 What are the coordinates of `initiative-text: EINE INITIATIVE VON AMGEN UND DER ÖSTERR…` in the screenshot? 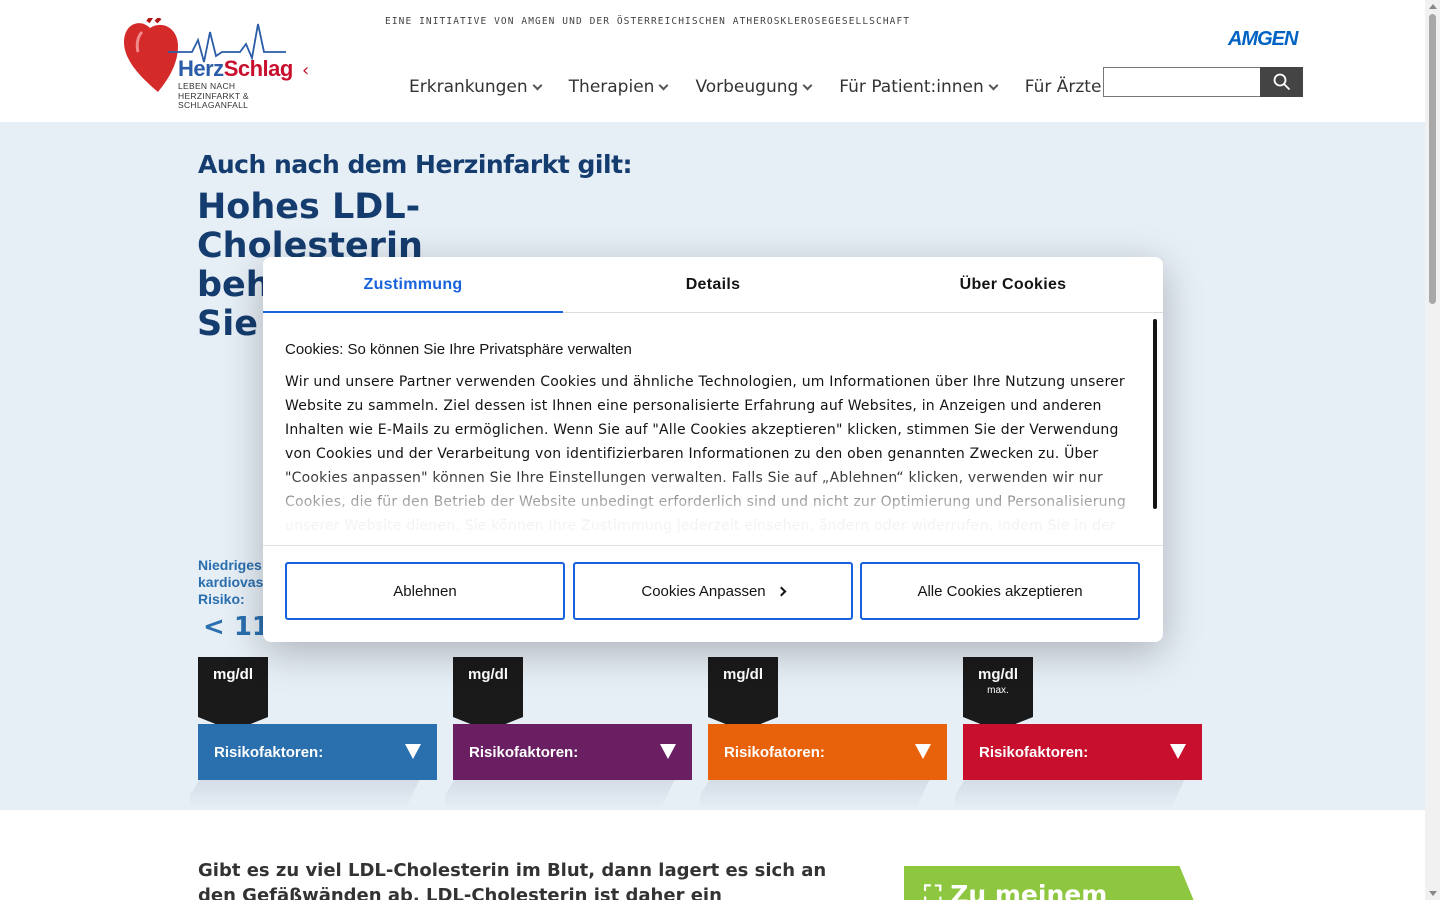 It's located at (648, 21).